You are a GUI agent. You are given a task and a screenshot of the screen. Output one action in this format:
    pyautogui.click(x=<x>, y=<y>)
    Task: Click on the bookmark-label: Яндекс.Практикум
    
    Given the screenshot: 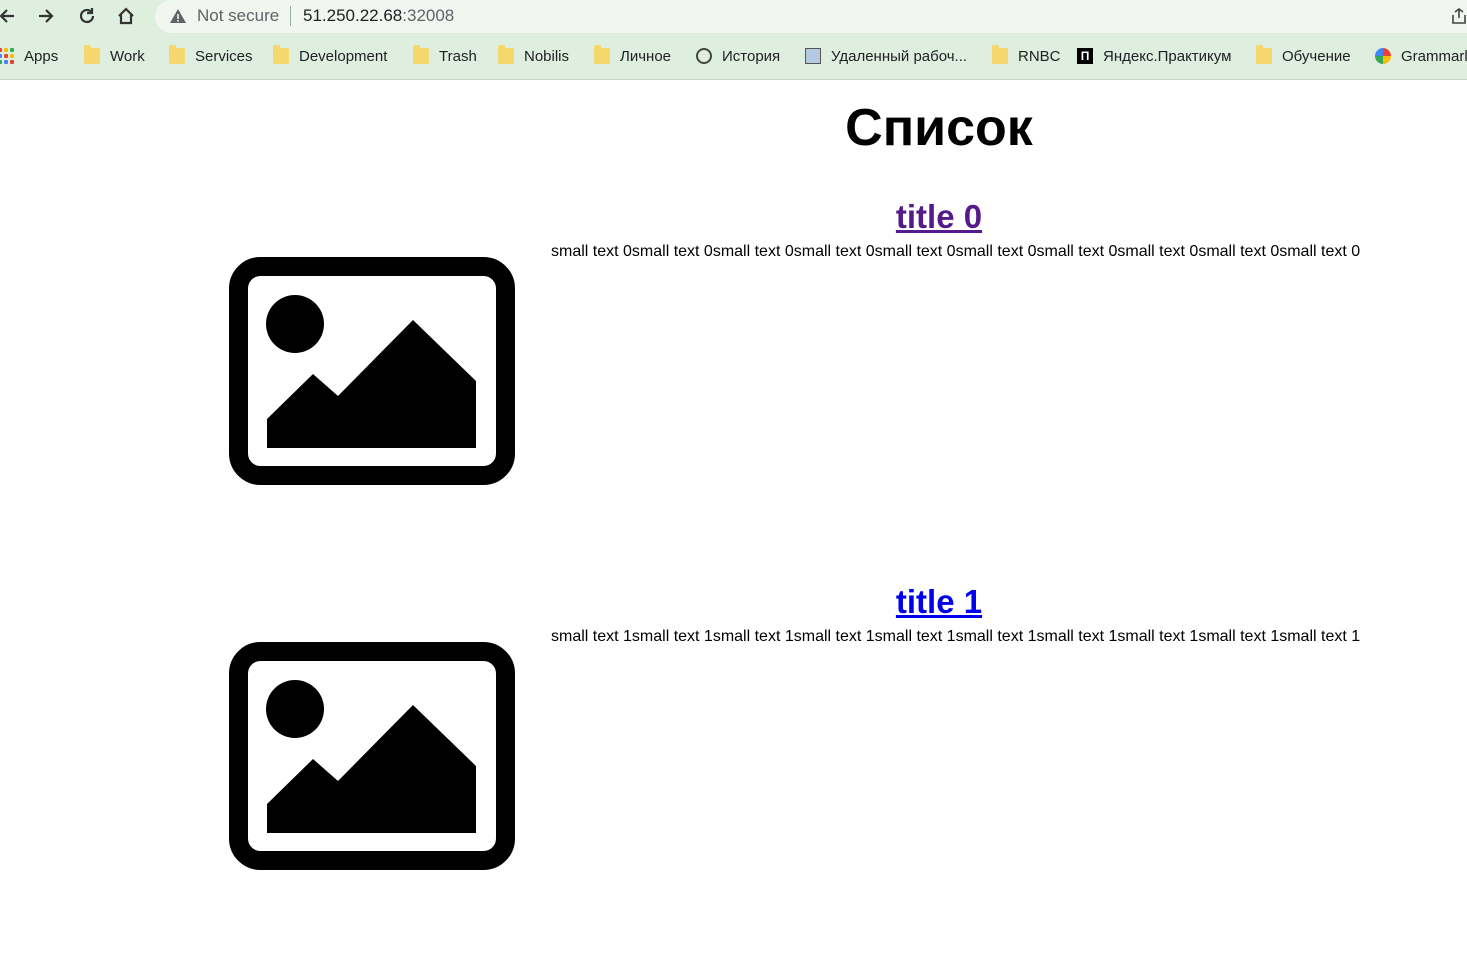 What is the action you would take?
    pyautogui.click(x=1167, y=56)
    